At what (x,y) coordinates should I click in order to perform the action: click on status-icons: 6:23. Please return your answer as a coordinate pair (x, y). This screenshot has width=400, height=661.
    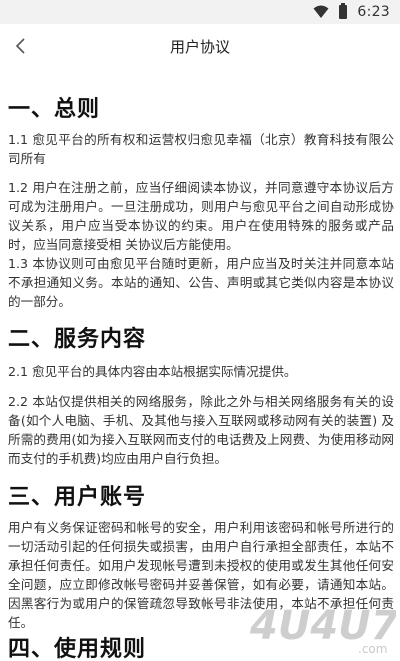
    Looking at the image, I should click on (351, 12).